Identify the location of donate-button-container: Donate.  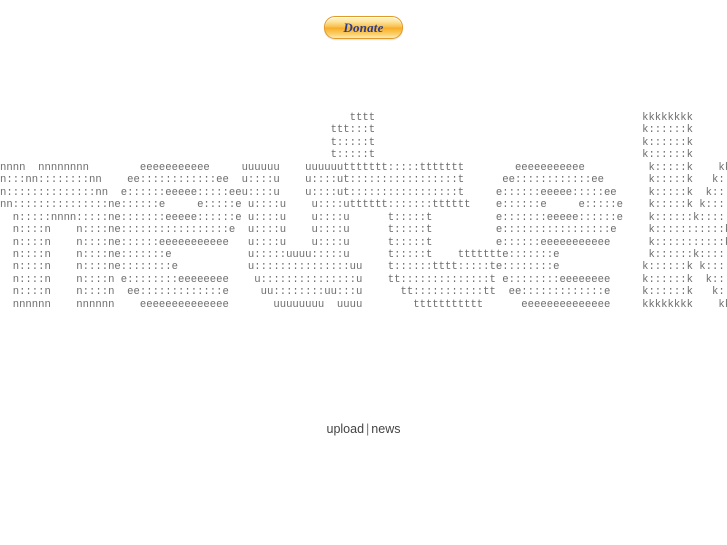
(363, 19).